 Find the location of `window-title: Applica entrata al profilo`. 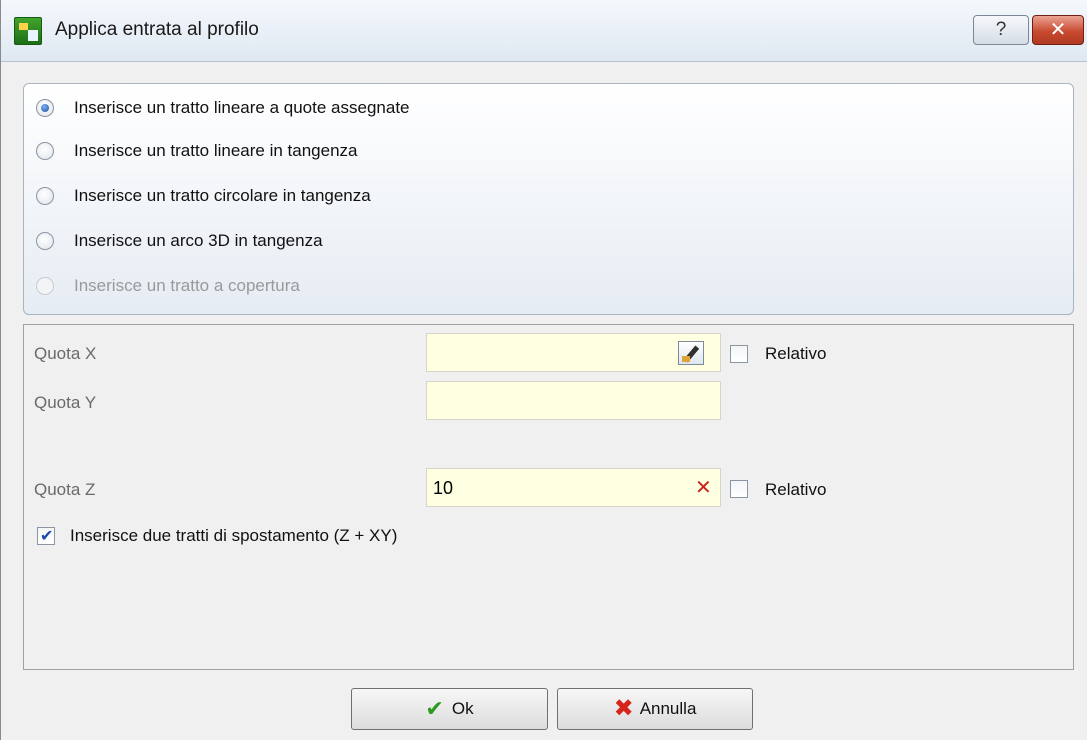

window-title: Applica entrata al profilo is located at coordinates (157, 29).